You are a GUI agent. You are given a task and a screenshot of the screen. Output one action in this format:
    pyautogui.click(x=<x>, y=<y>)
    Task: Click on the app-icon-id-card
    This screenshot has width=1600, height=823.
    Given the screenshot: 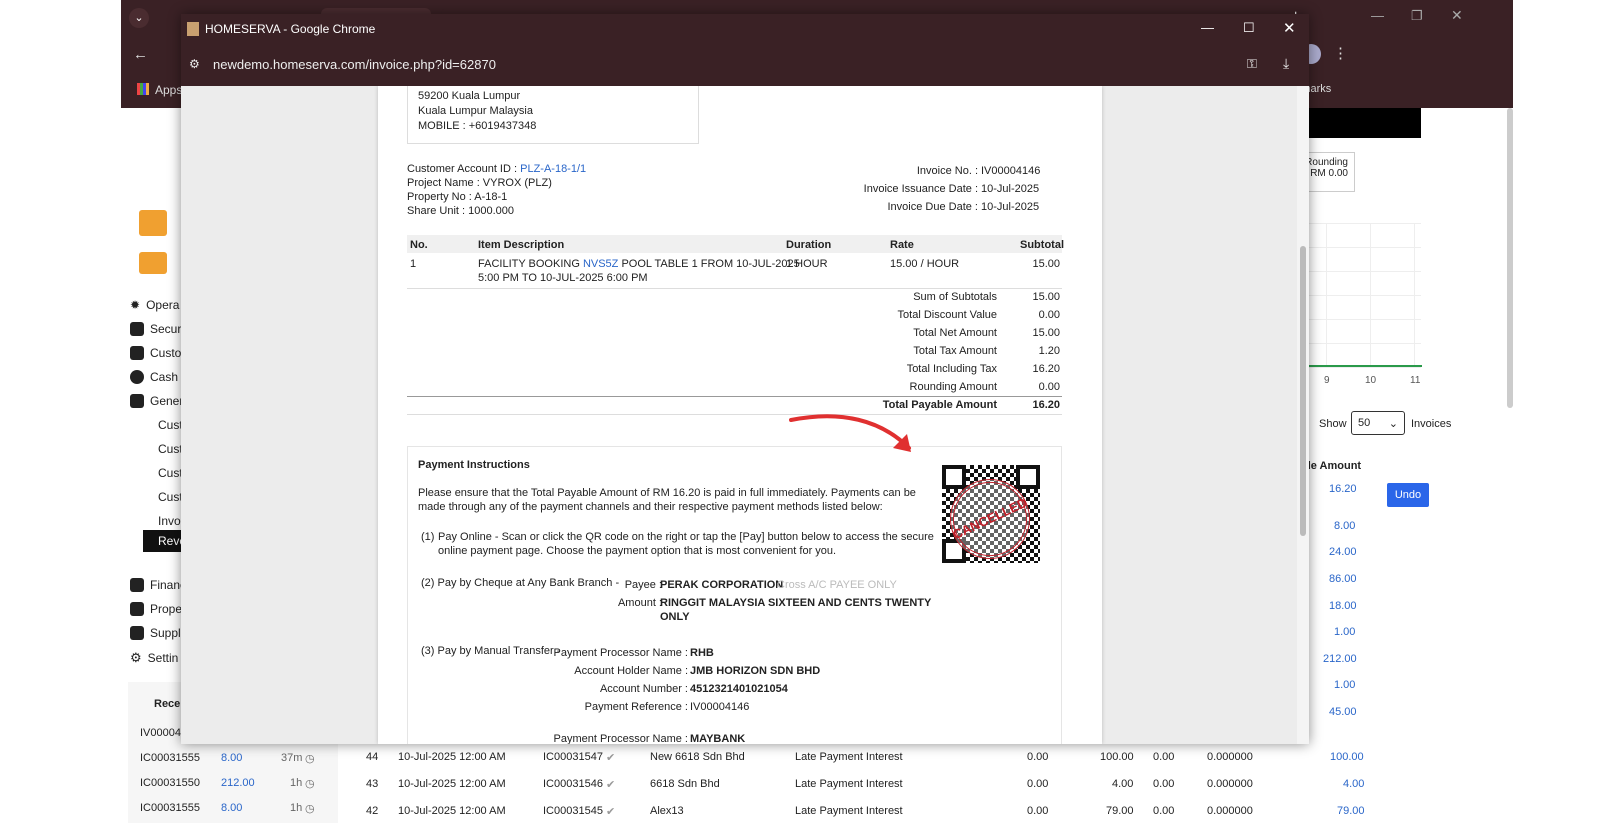 What is the action you would take?
    pyautogui.click(x=153, y=223)
    